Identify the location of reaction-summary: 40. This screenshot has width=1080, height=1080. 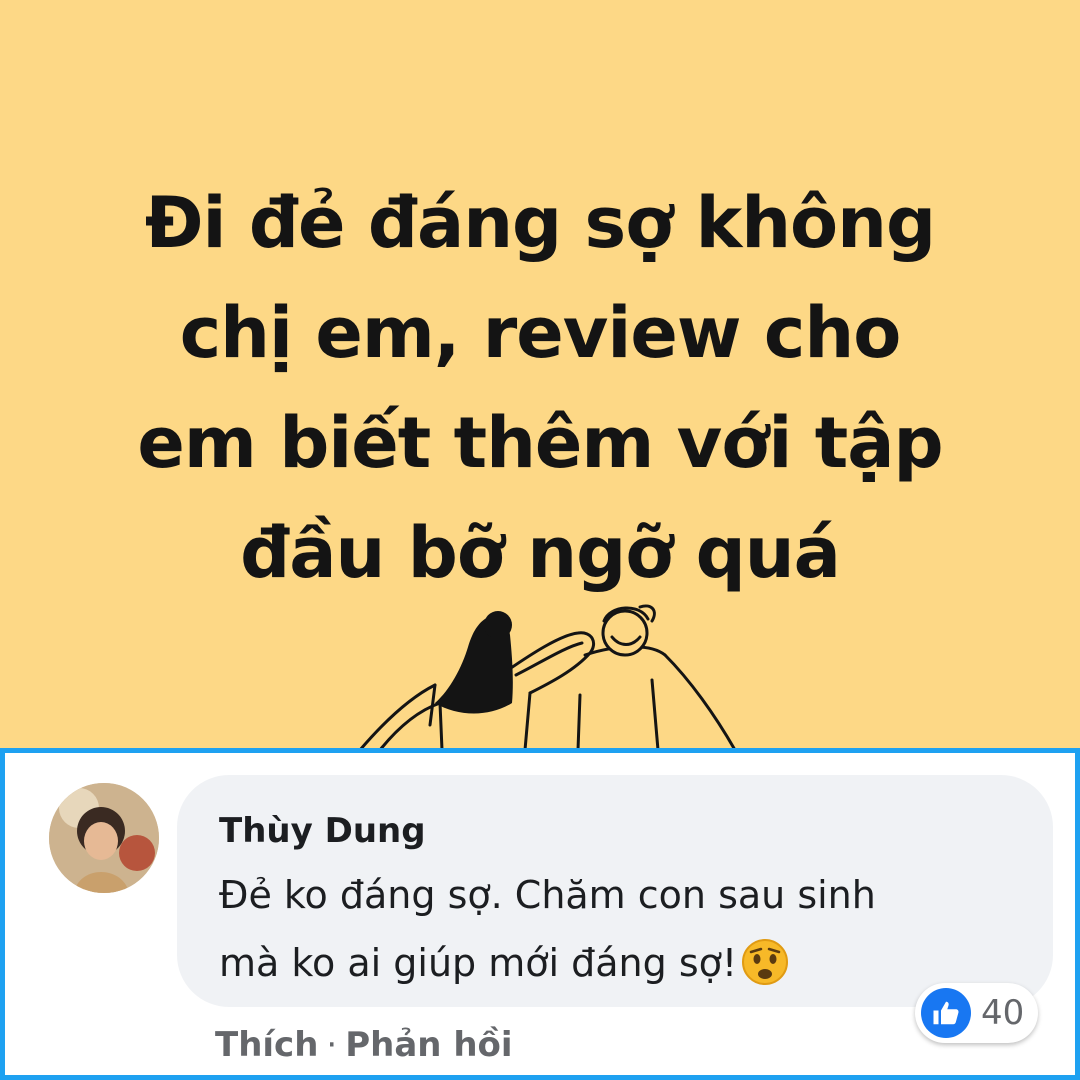
(977, 1013).